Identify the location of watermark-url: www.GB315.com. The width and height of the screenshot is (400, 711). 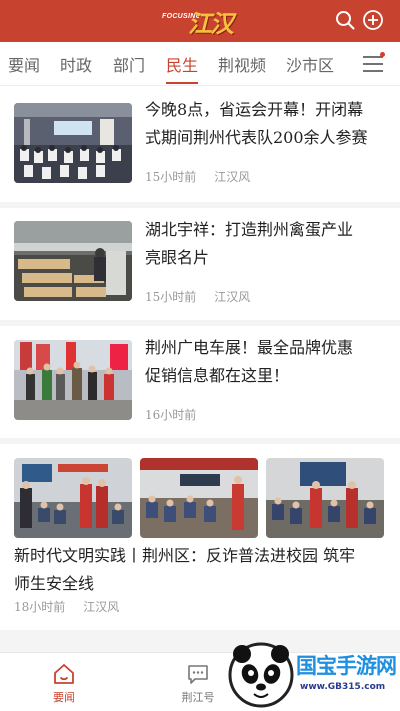
(343, 687).